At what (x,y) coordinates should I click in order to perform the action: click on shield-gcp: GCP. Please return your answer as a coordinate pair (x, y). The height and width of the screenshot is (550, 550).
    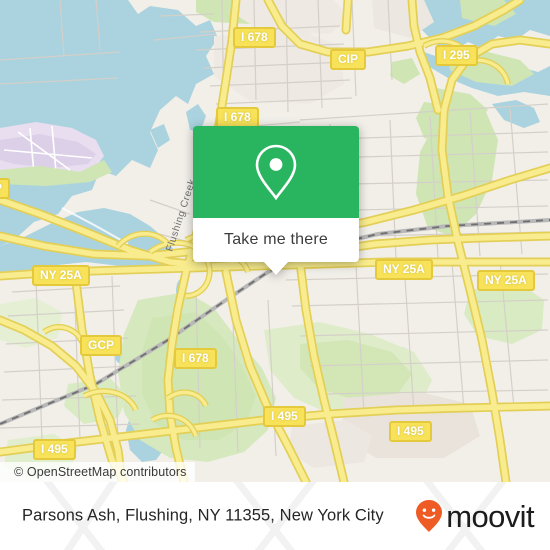
    Looking at the image, I should click on (101, 345).